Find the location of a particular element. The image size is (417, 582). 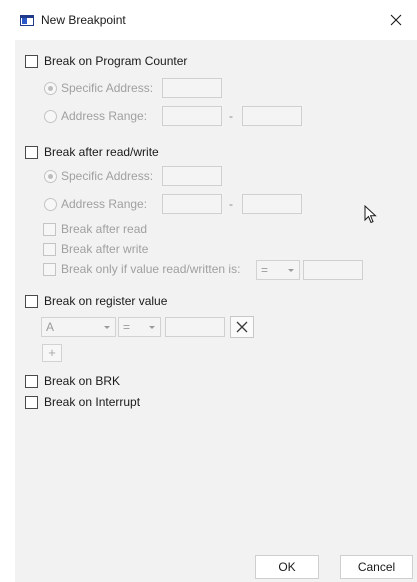

add-condition-button: + is located at coordinates (52, 353).